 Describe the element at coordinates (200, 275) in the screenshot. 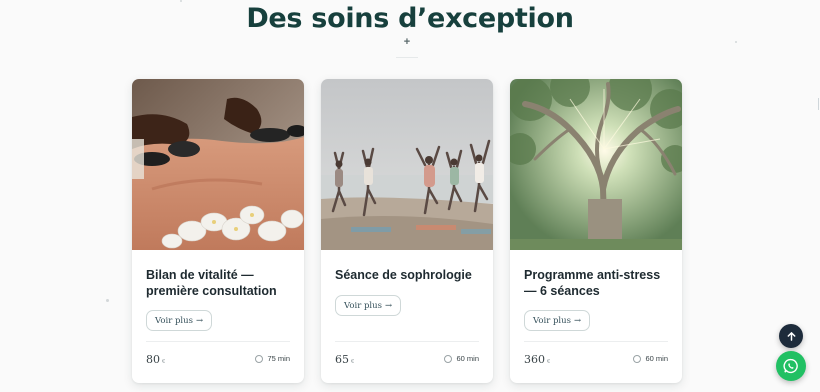

I see `card-title-line: Bilan de vitalité —` at that location.